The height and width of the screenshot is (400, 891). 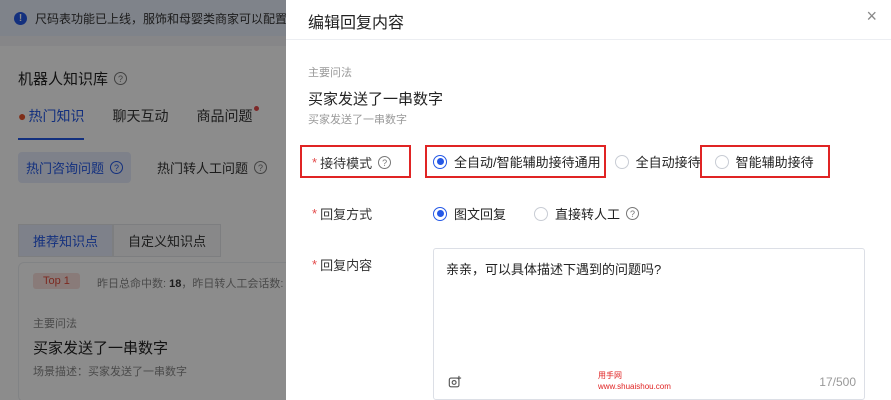 What do you see at coordinates (610, 375) in the screenshot?
I see `watermark-line: 用手网` at bounding box center [610, 375].